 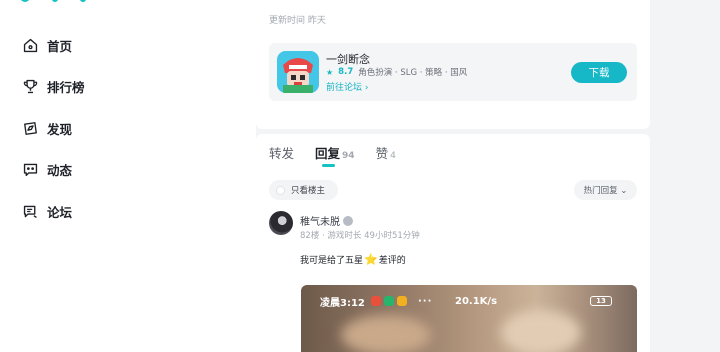 What do you see at coordinates (30, 128) in the screenshot?
I see `discover-icon` at bounding box center [30, 128].